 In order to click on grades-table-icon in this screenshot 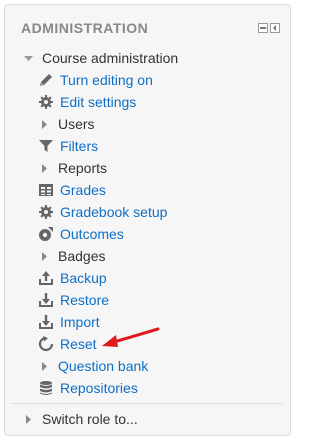, I will do `click(47, 190)`.